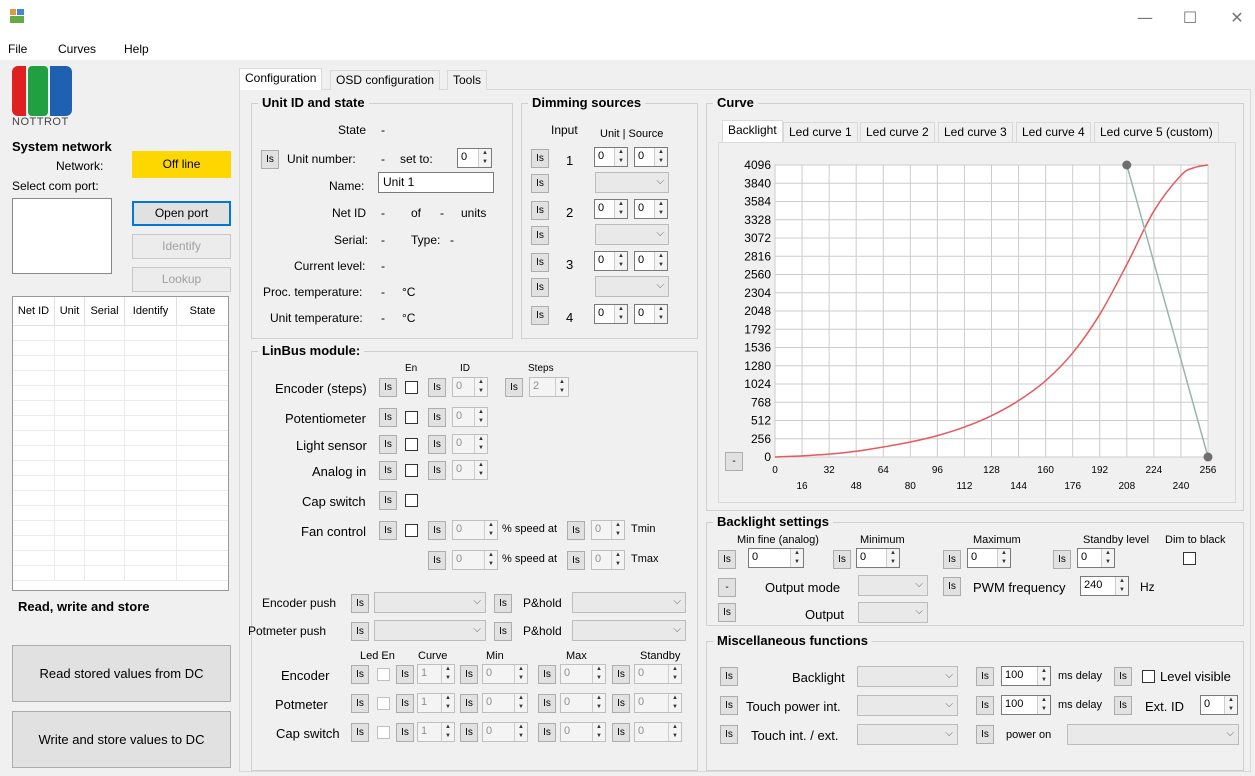 The width and height of the screenshot is (1255, 776). What do you see at coordinates (1208, 457) in the screenshot?
I see `curve-control-point` at bounding box center [1208, 457].